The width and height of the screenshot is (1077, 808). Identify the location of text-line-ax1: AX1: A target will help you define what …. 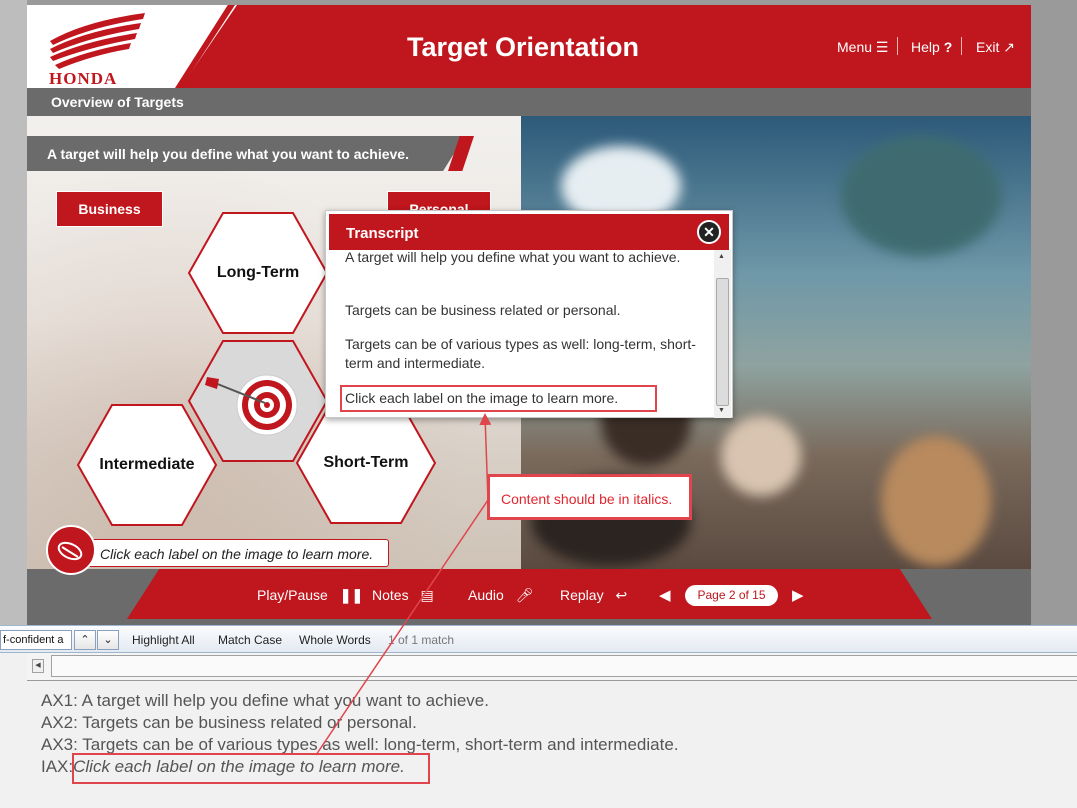
(265, 701).